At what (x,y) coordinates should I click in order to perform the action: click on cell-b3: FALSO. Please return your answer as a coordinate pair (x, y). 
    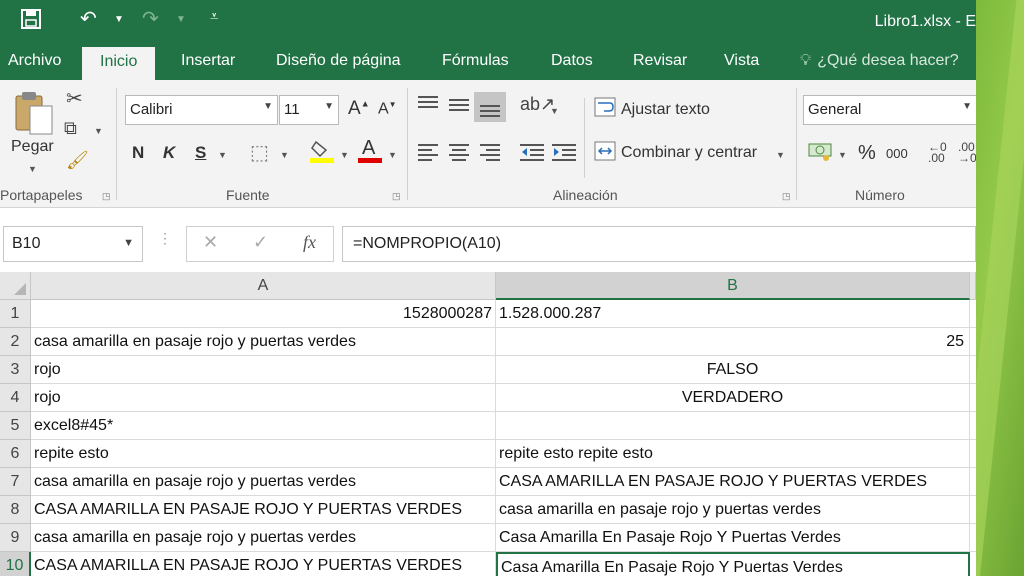
    Looking at the image, I should click on (733, 370).